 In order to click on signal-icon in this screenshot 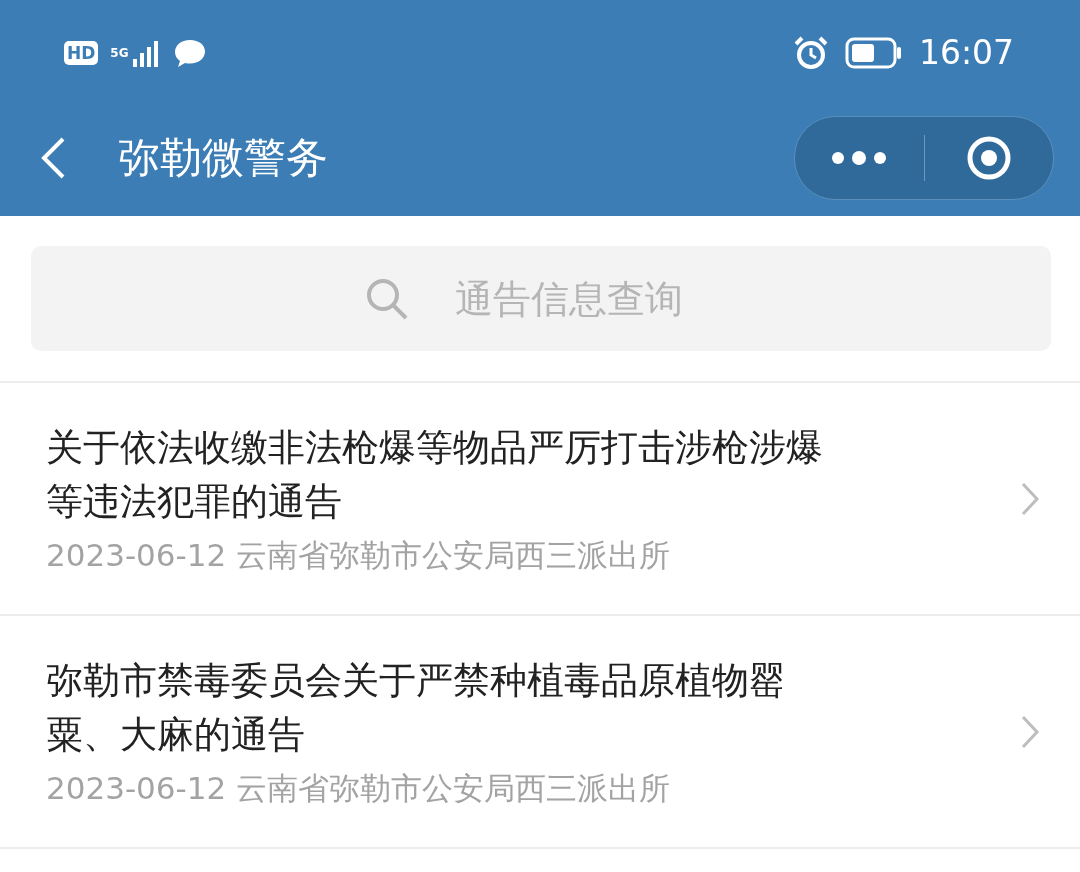, I will do `click(145, 52)`.